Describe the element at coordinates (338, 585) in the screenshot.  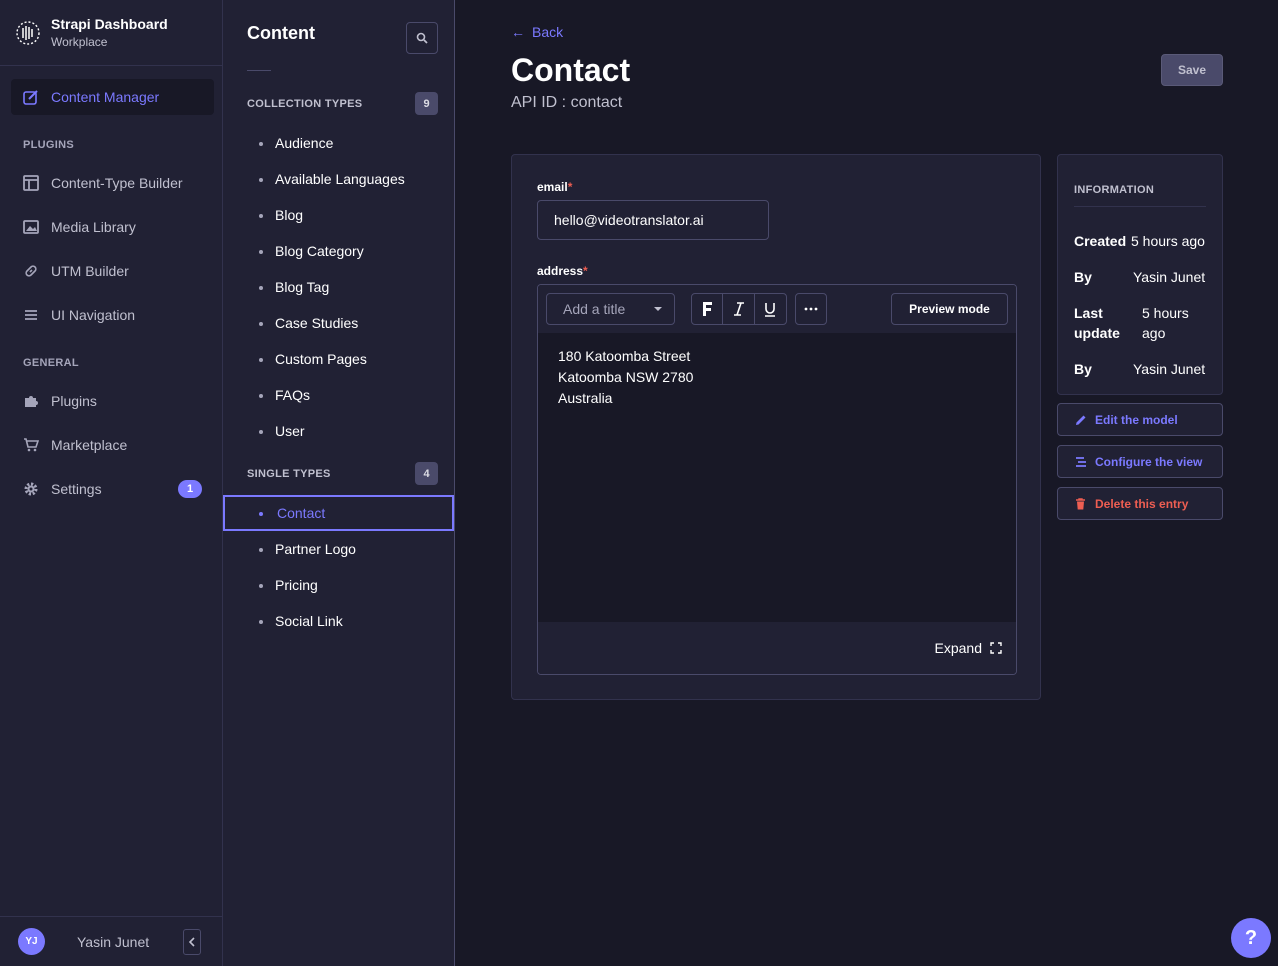
I see `subnav-item-pricing: Pricing` at that location.